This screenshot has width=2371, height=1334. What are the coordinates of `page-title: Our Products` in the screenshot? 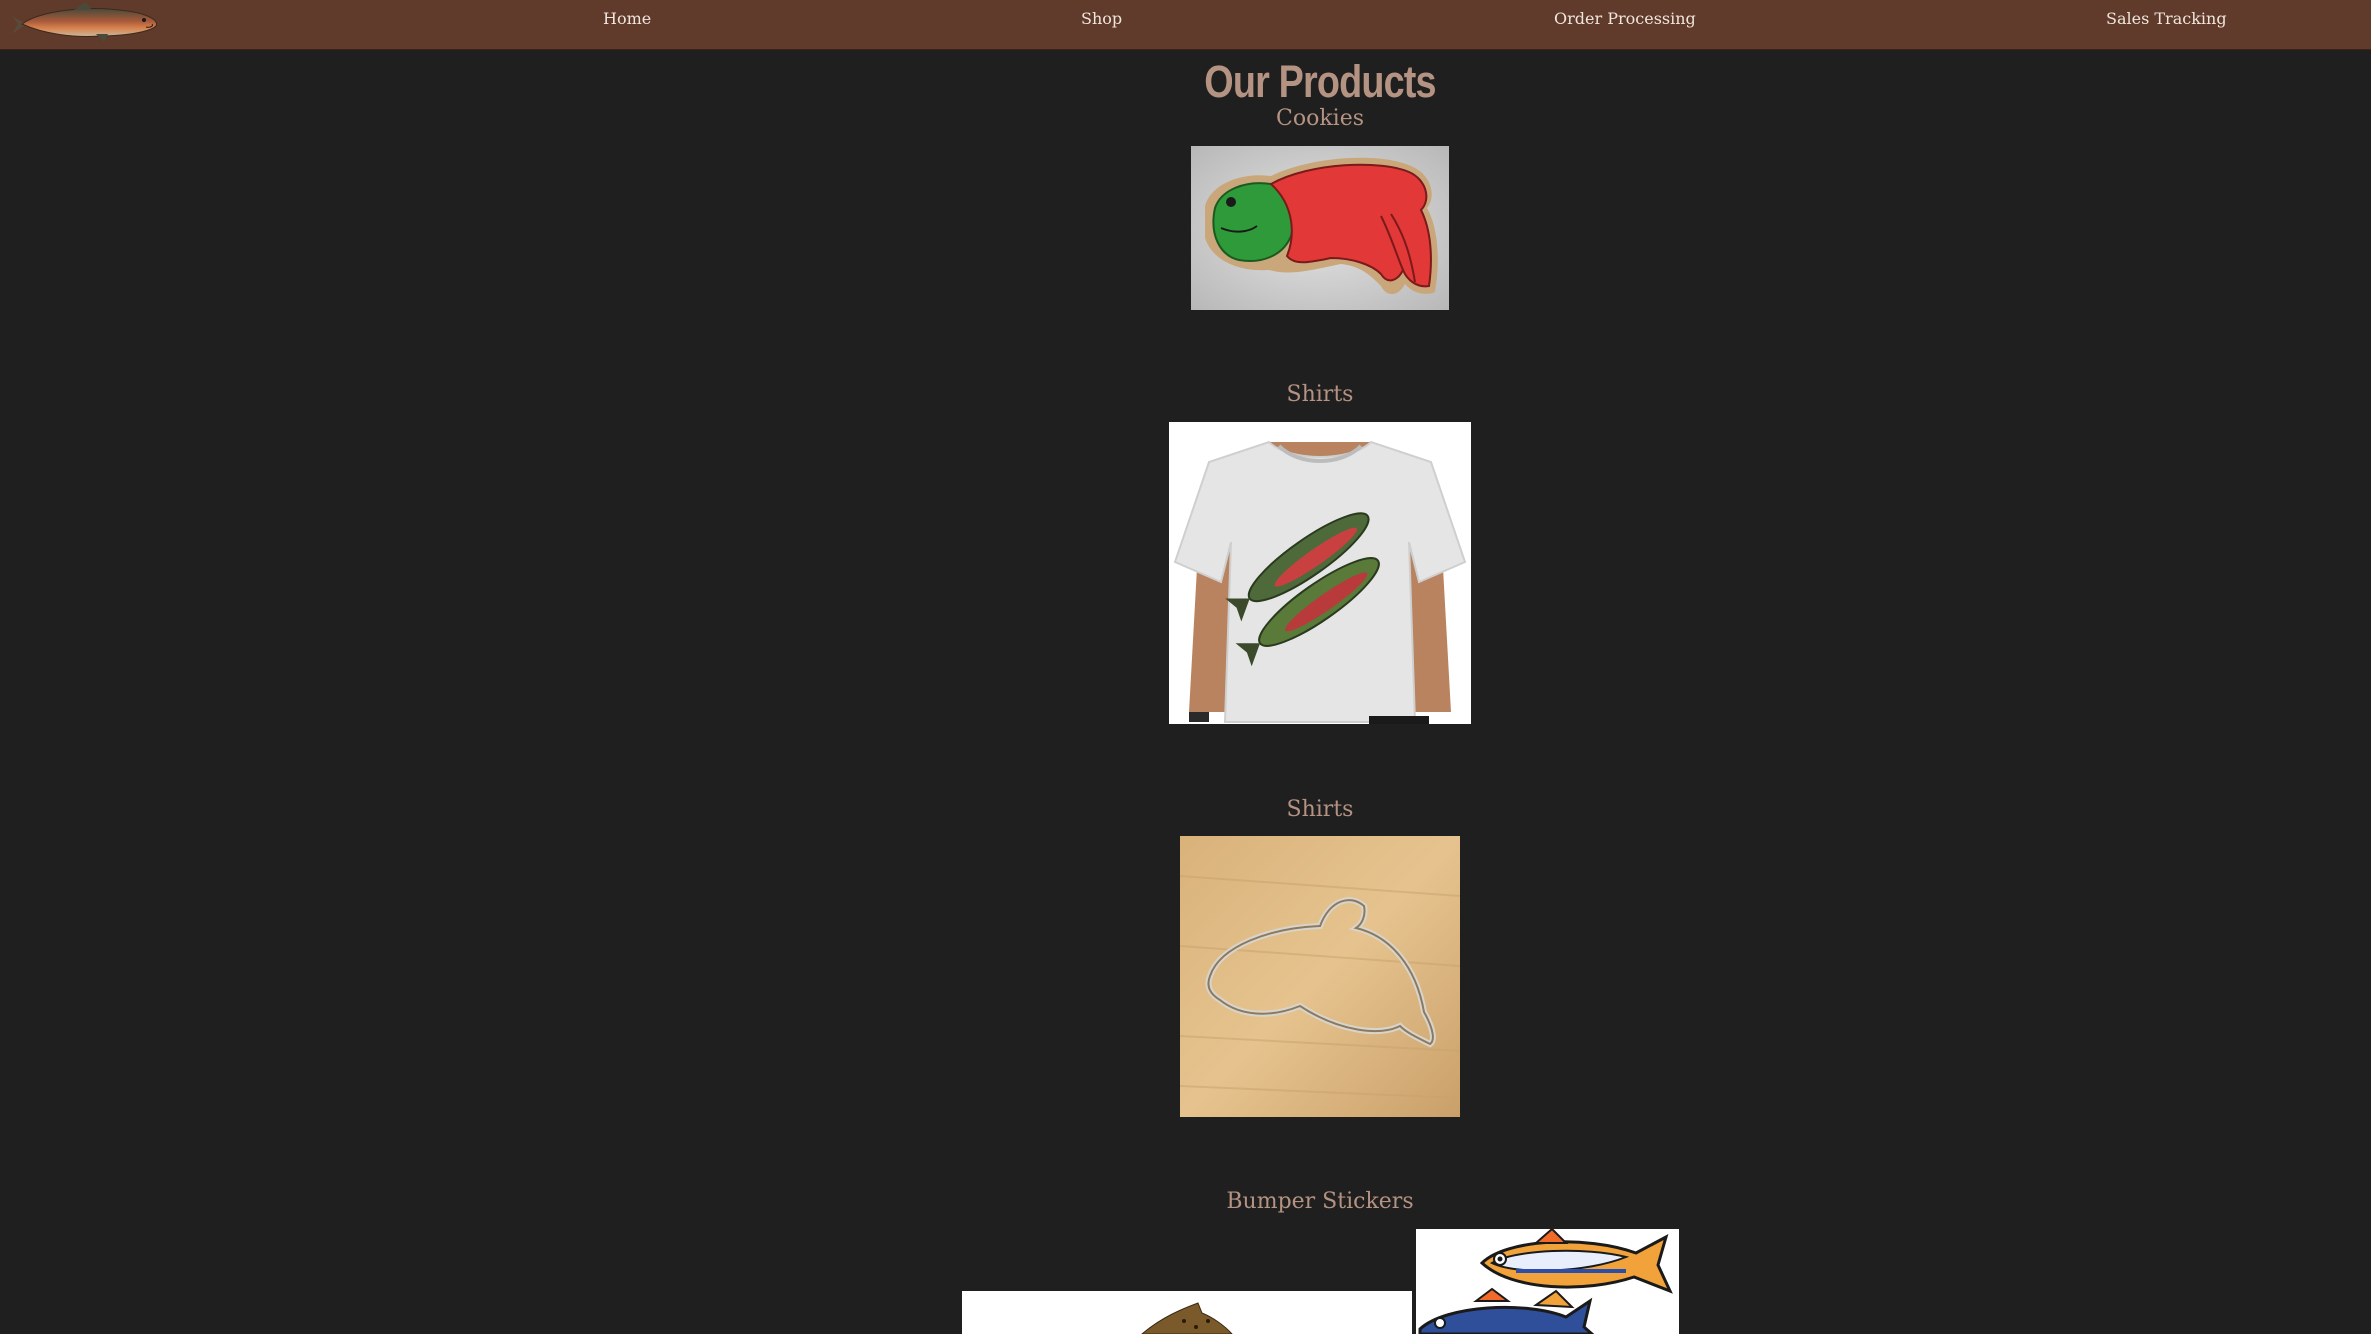 It's located at (1320, 81).